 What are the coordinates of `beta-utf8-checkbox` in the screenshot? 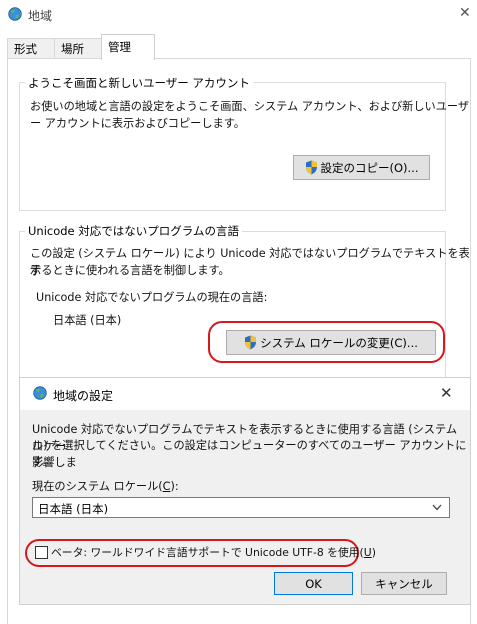 It's located at (41, 552).